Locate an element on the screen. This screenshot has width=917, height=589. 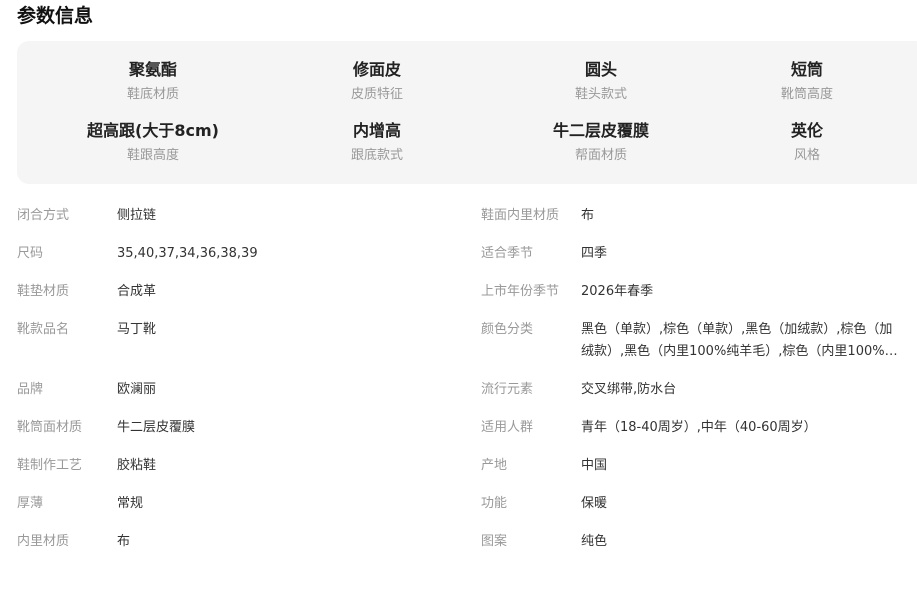
highlight-value: 英伦 is located at coordinates (806, 130).